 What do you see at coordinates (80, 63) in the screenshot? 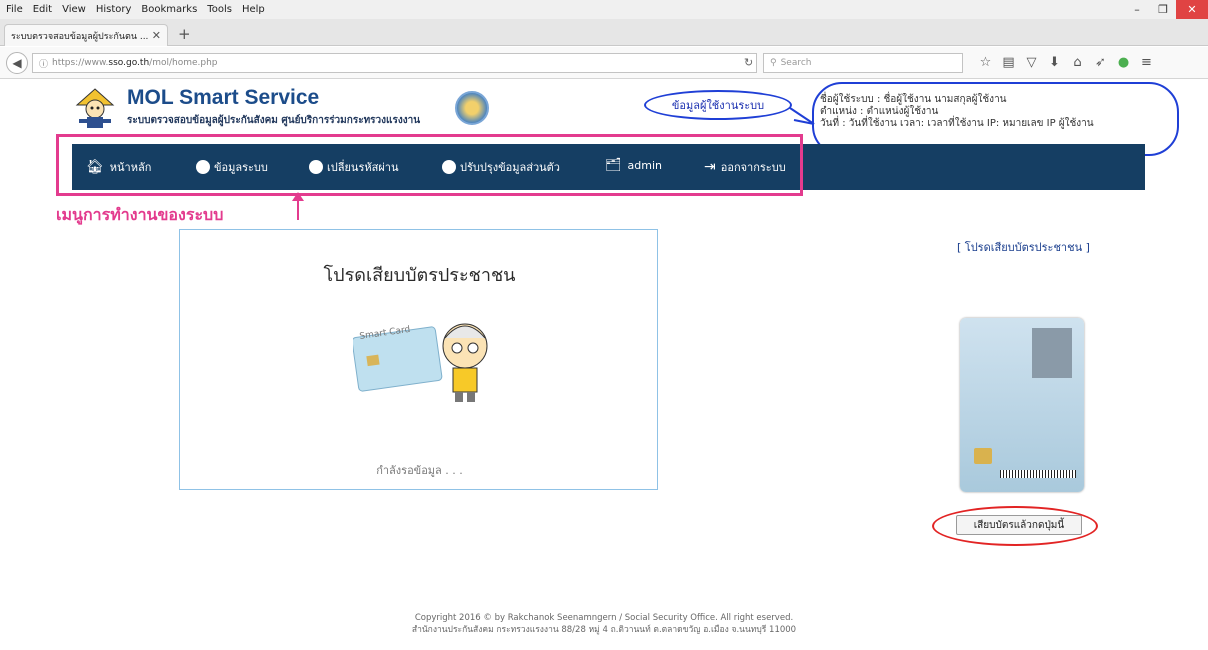
I see `url-prefix: https://www.` at bounding box center [80, 63].